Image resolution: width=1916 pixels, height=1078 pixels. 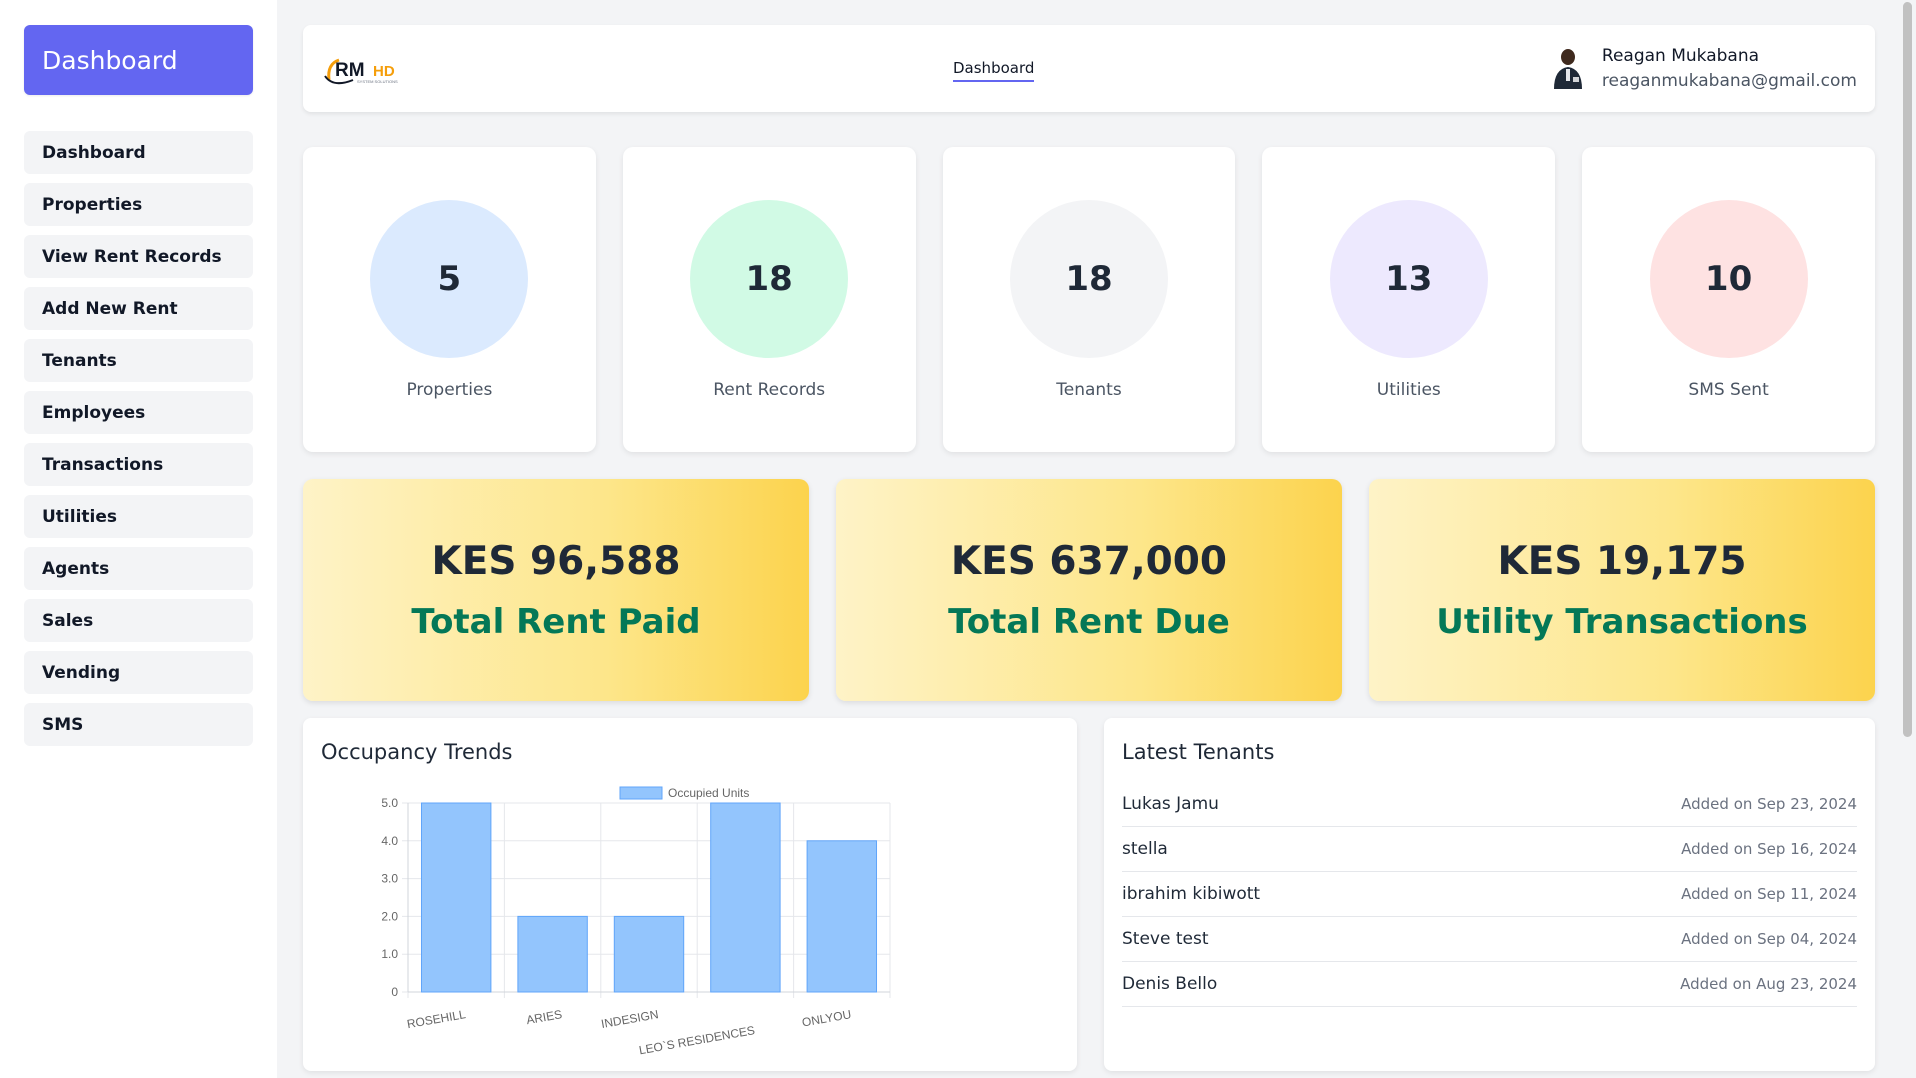 What do you see at coordinates (1089, 390) in the screenshot?
I see `stat-label: Tenants` at bounding box center [1089, 390].